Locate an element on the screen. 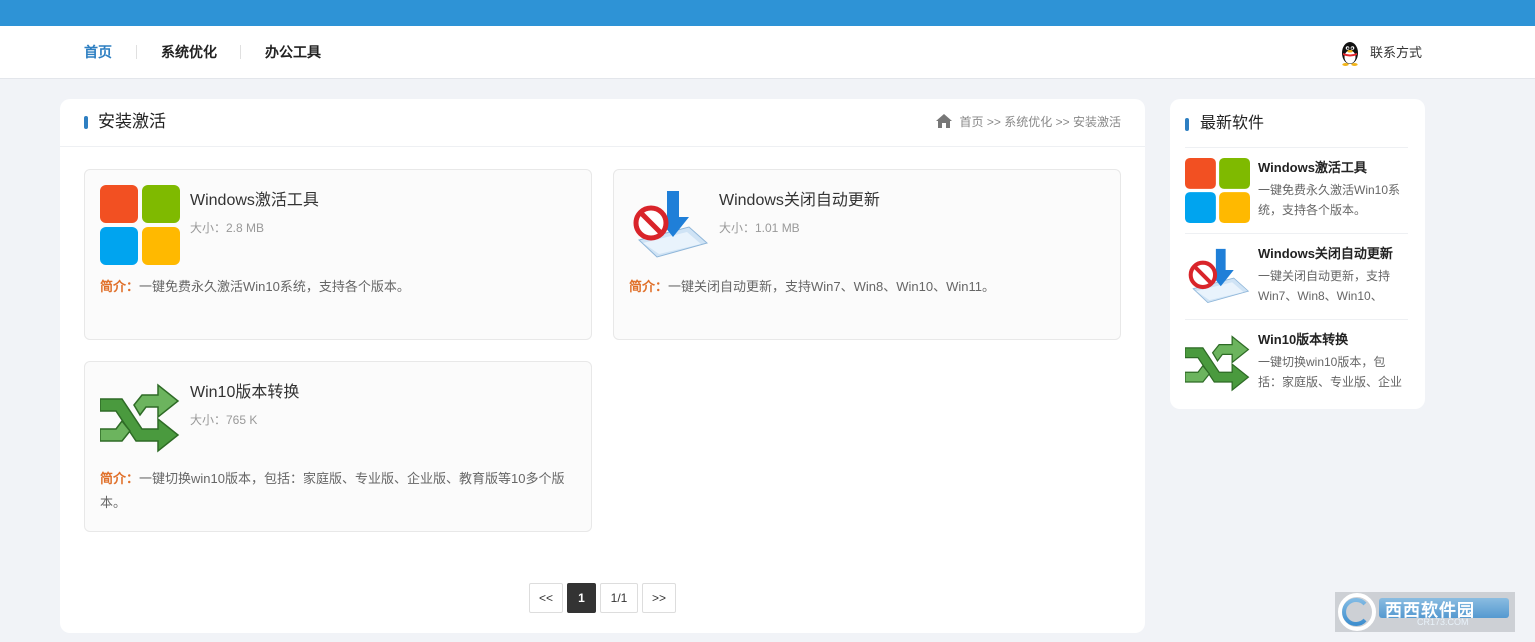  nav-item-office-tools: 办公工具 is located at coordinates (293, 52).